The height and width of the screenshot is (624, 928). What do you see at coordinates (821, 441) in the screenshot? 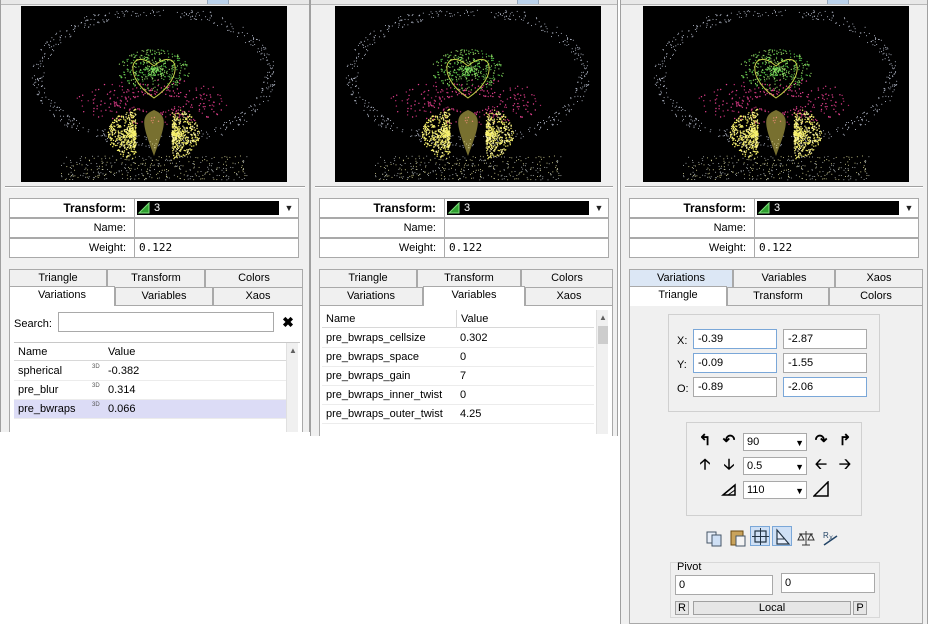
I see `rotate-right-icon: ↷` at bounding box center [821, 441].